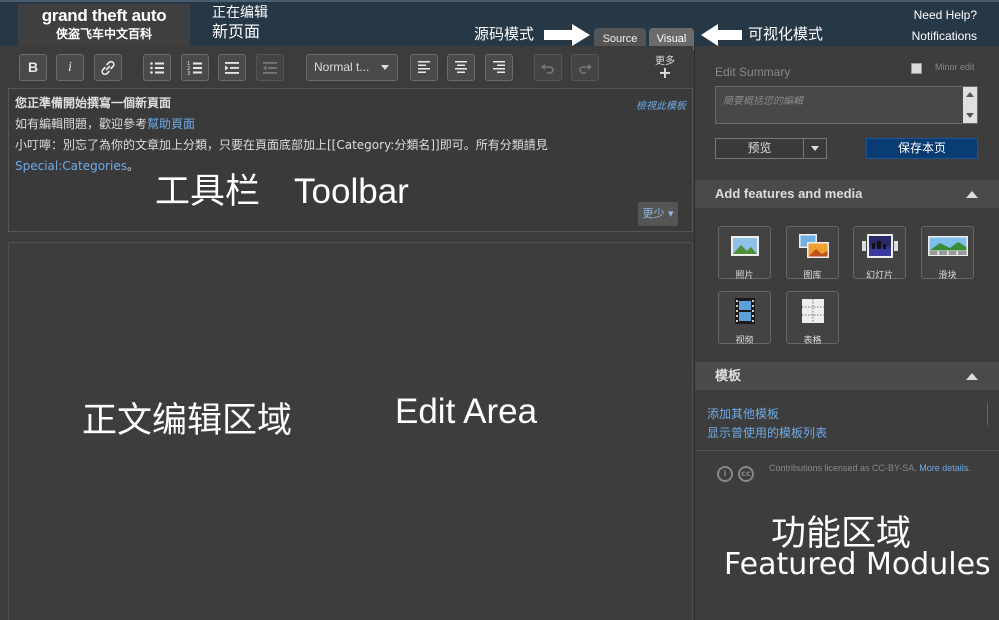 The width and height of the screenshot is (999, 620). I want to click on italic-icon: i, so click(70, 67).